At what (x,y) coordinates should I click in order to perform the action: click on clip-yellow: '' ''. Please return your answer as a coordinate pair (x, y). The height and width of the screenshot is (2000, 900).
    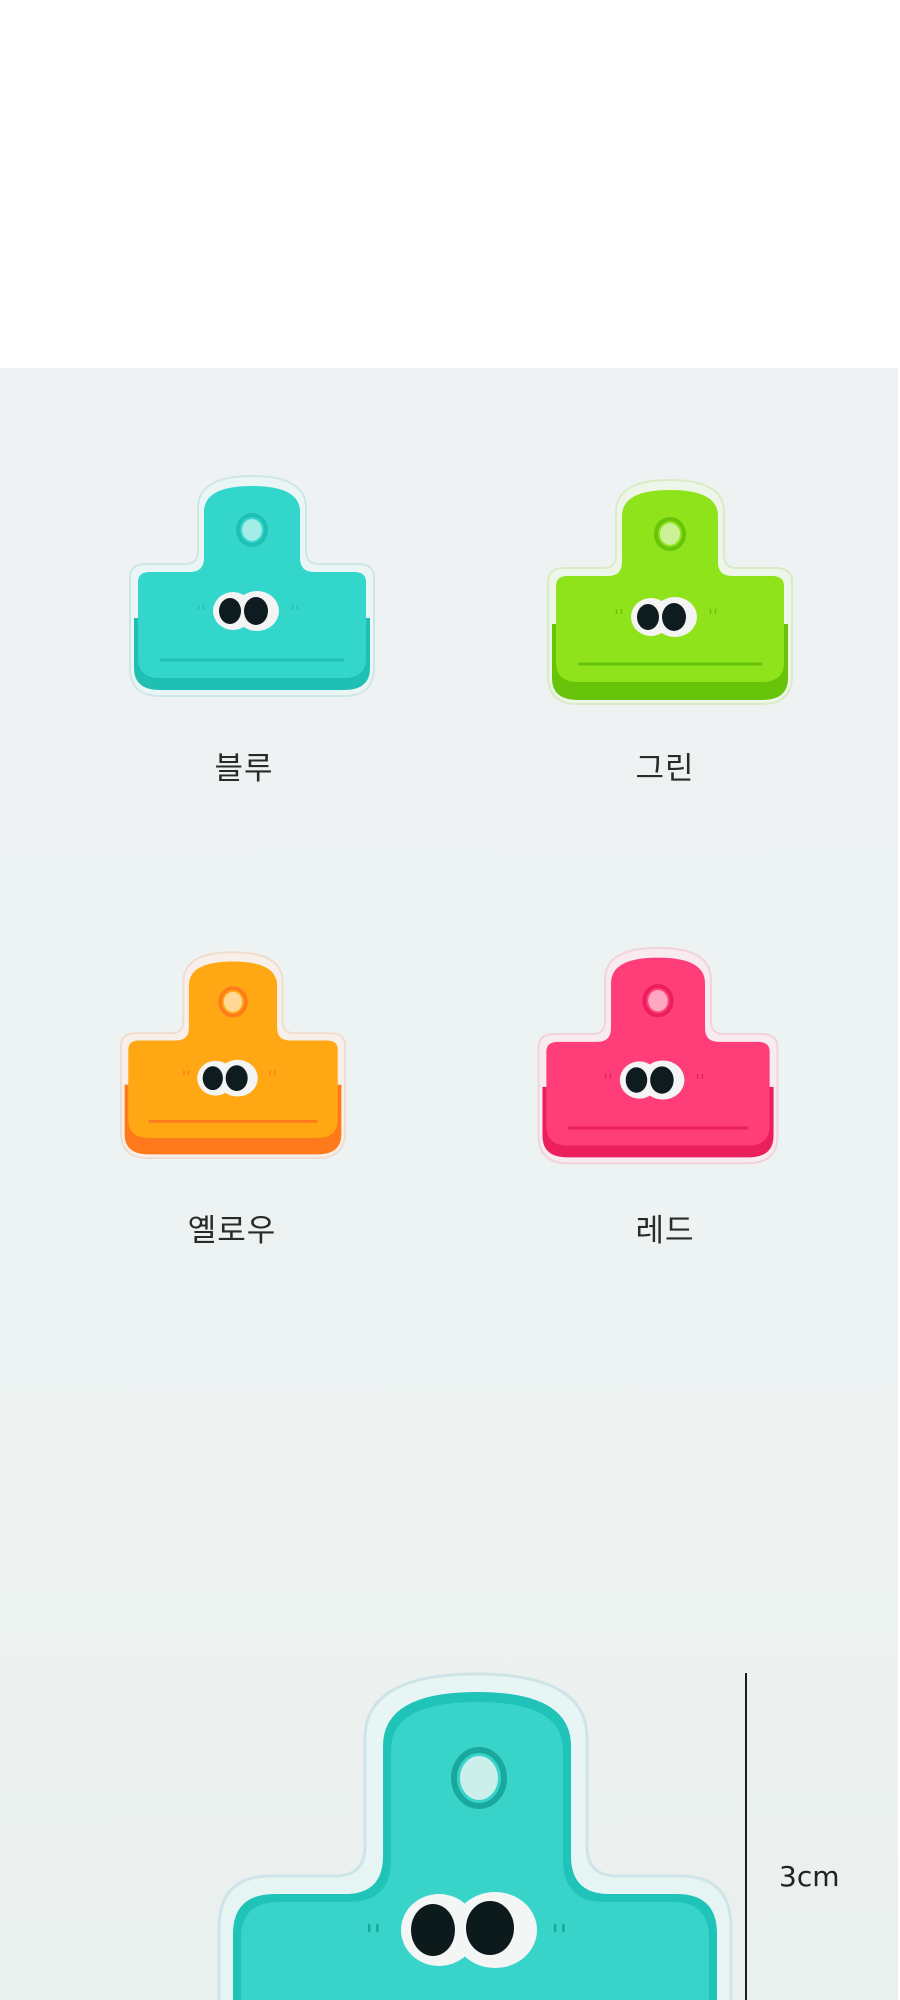
    Looking at the image, I should click on (233, 1055).